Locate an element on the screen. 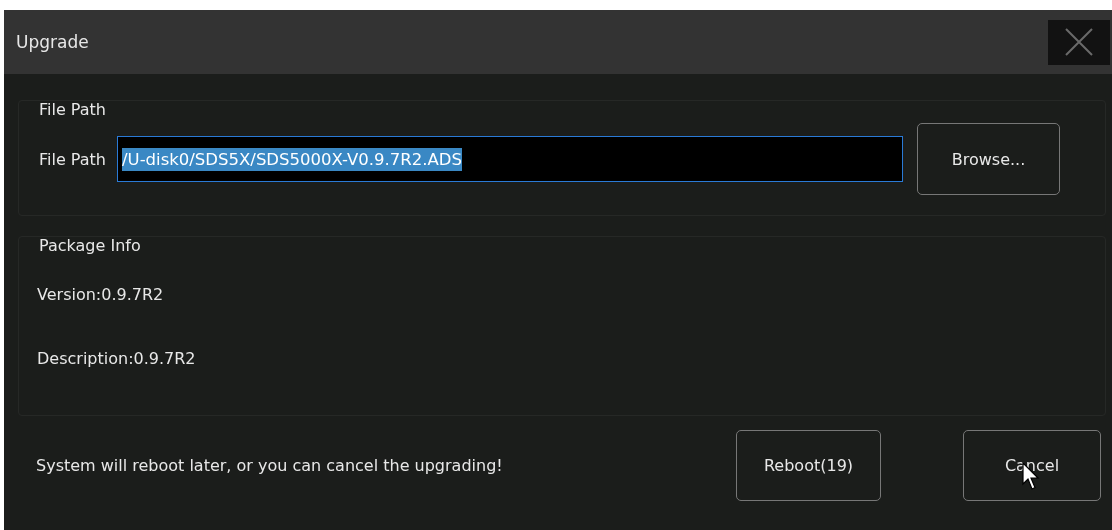 This screenshot has width=1112, height=530. window-title: Upgrade is located at coordinates (52, 42).